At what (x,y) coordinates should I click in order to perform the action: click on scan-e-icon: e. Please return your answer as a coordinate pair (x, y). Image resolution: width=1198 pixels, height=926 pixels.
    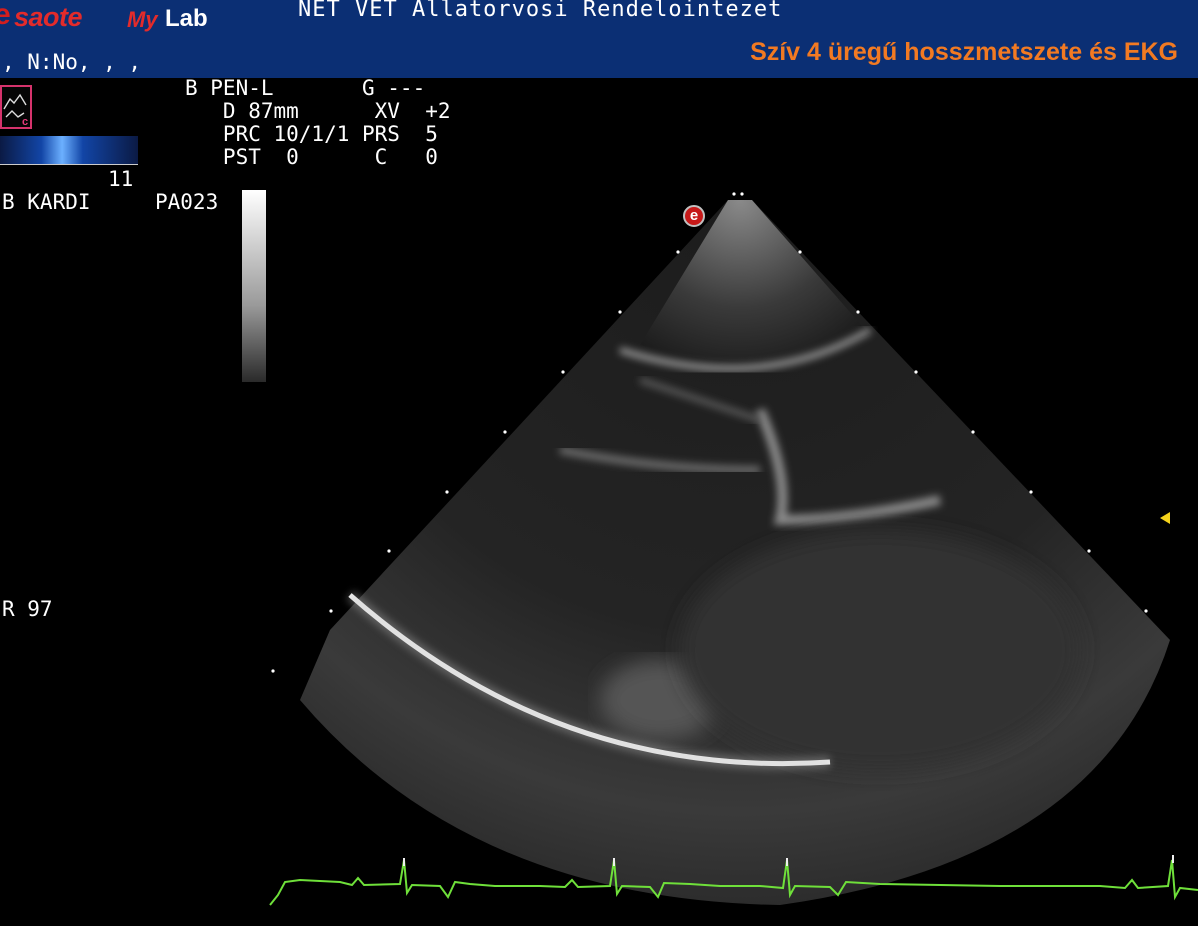
    Looking at the image, I should click on (694, 216).